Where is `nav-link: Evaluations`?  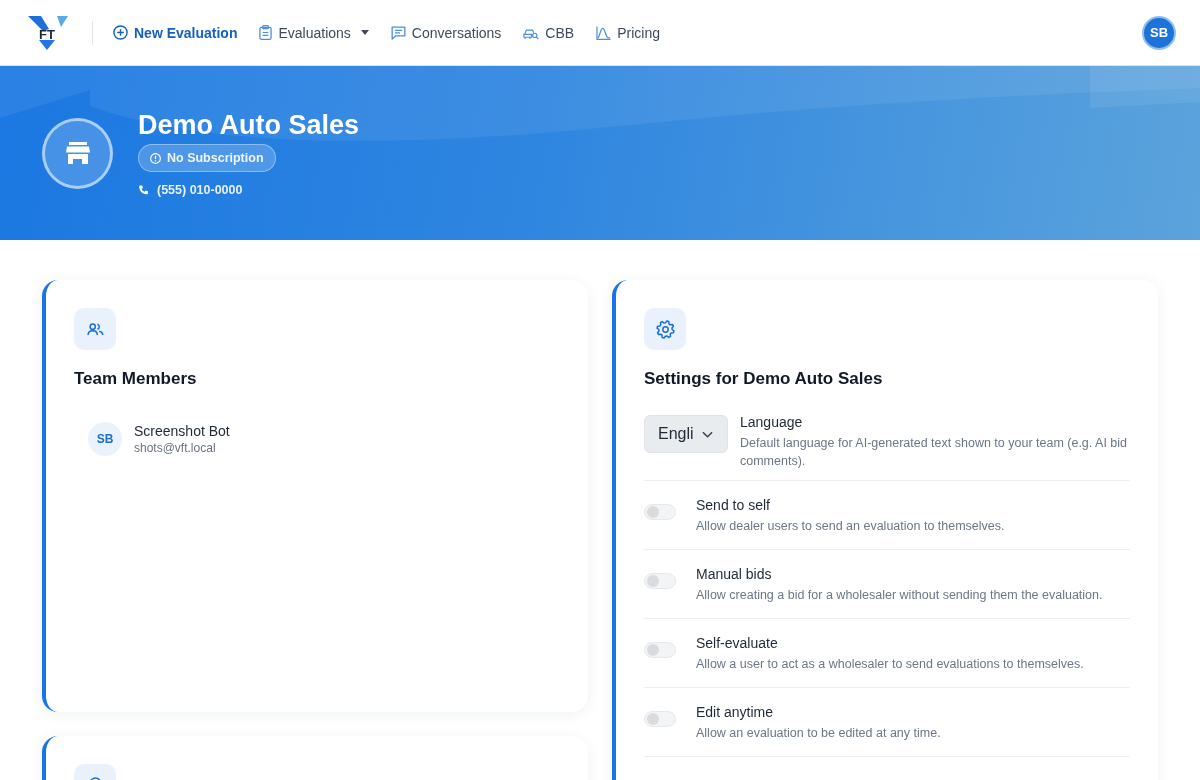
nav-link: Evaluations is located at coordinates (314, 32).